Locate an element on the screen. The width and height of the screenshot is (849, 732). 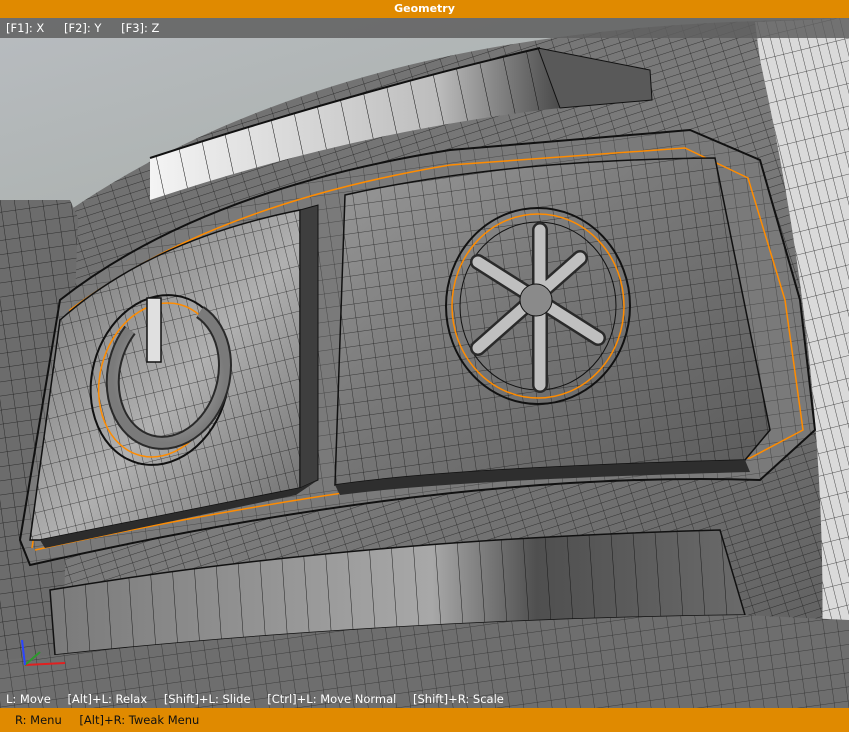
axis-hint-y: [F2]: Y is located at coordinates (82, 28).